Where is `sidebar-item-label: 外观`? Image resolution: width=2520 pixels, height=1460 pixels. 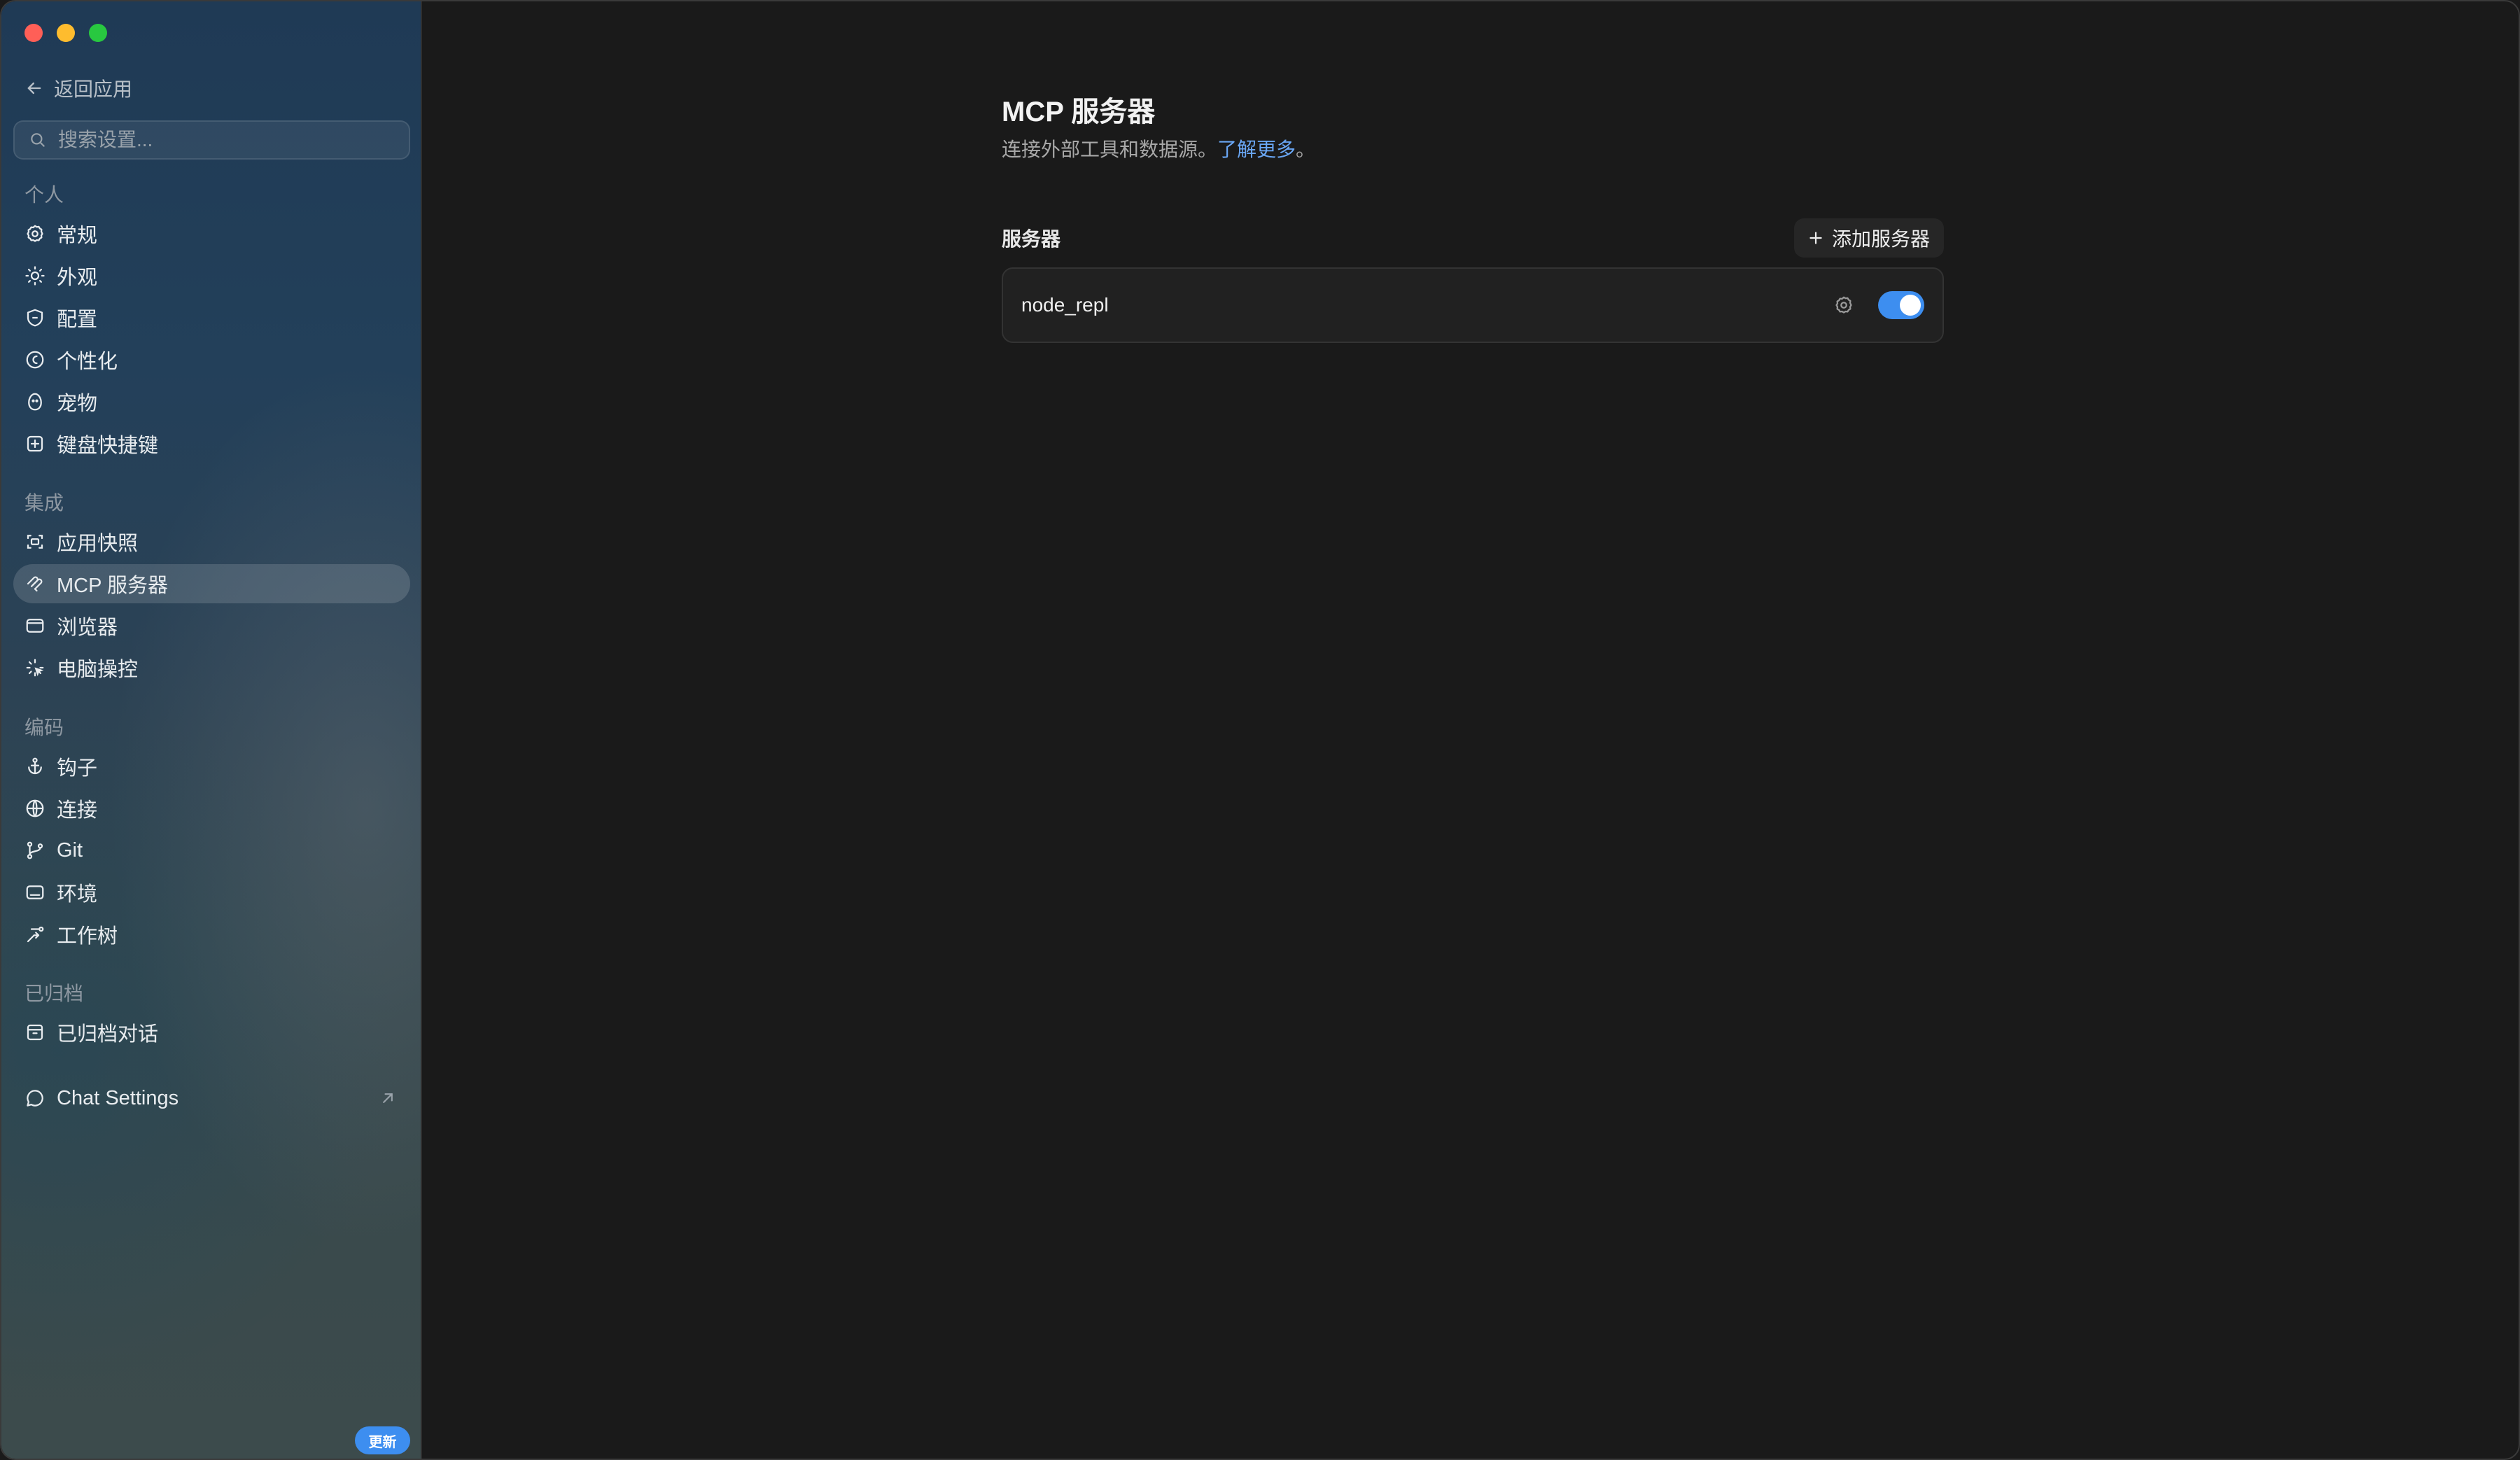
sidebar-item-label: 外观 is located at coordinates (77, 278).